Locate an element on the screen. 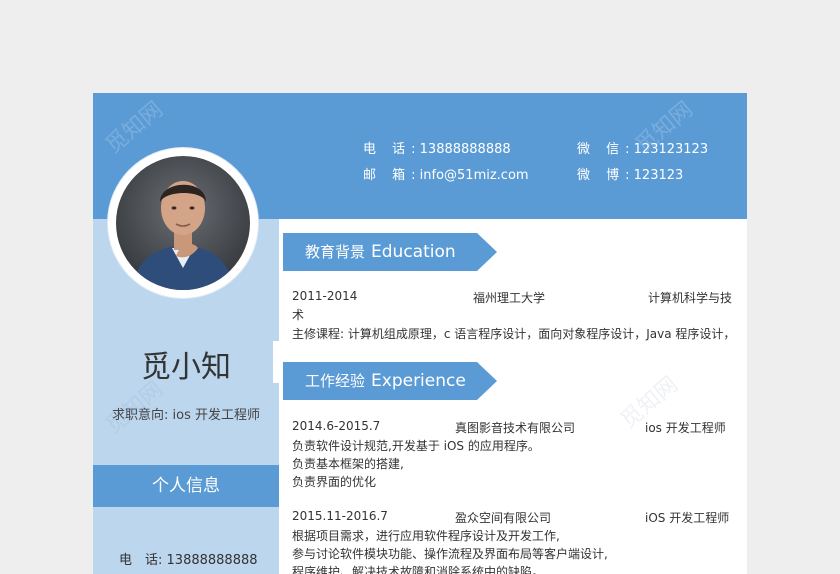  candidate-name: 觅小知 is located at coordinates (186, 367).